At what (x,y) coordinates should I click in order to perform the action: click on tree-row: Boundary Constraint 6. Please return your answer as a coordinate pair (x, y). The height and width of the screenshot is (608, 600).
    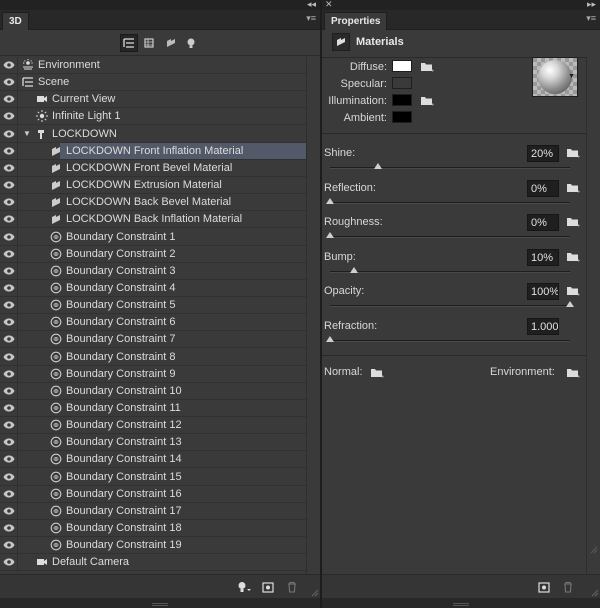
    Looking at the image, I should click on (153, 322).